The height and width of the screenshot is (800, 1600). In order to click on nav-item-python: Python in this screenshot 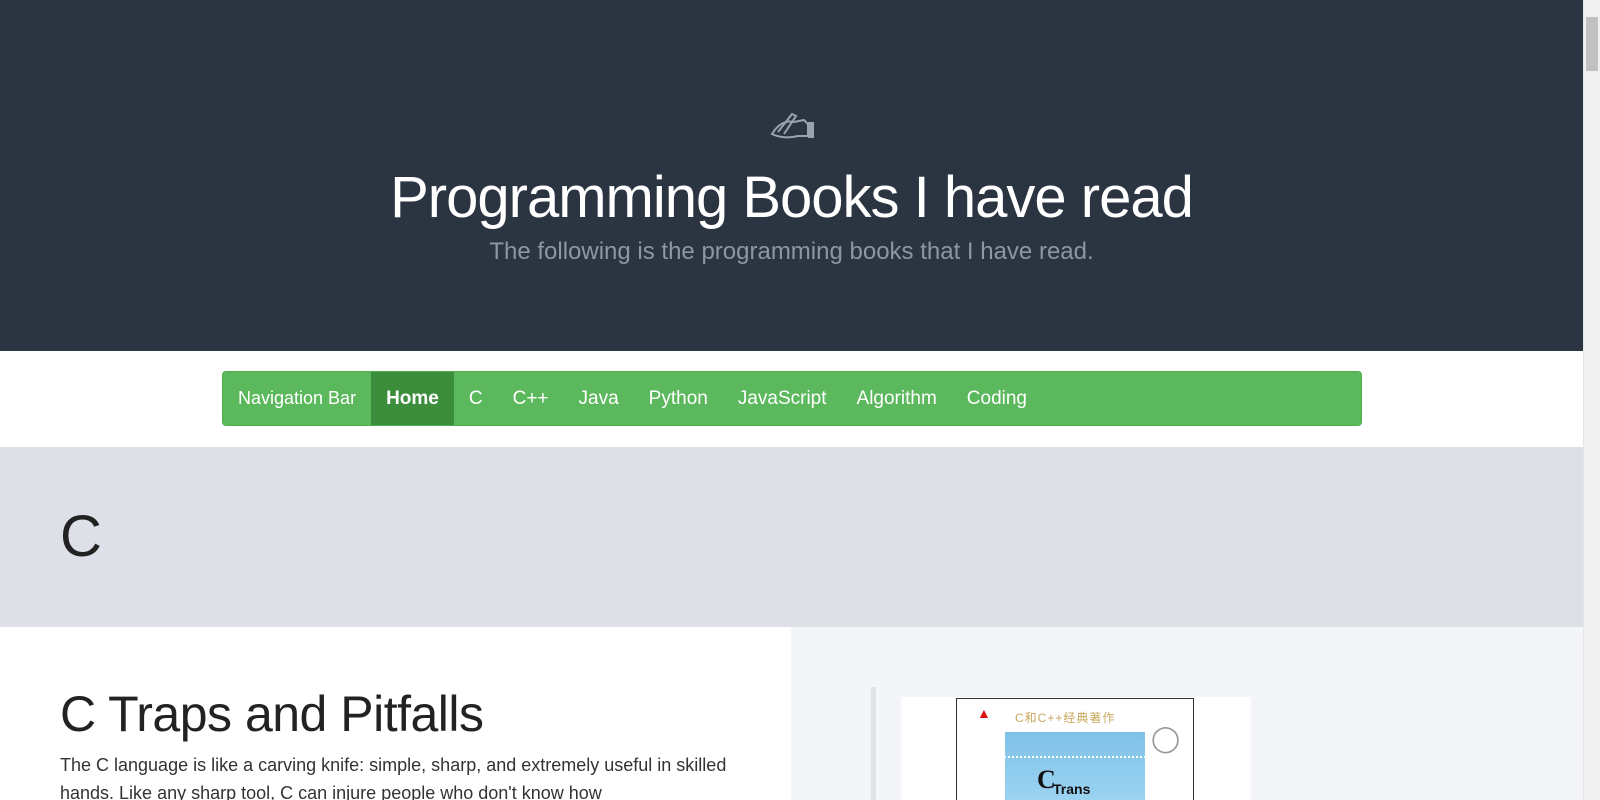, I will do `click(678, 398)`.